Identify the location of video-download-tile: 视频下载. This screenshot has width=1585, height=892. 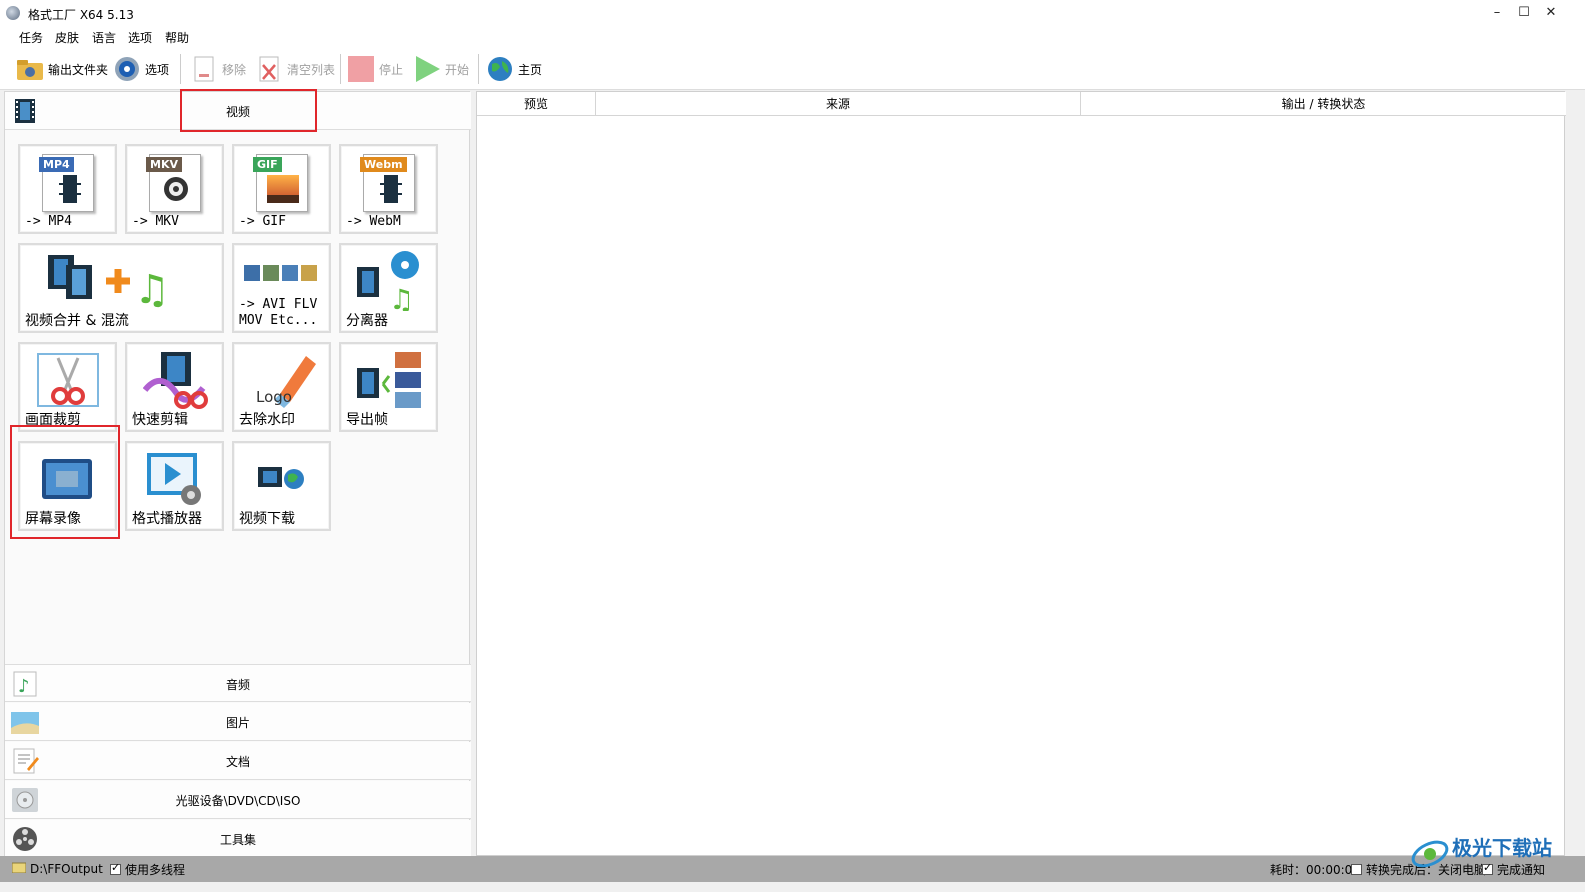
(281, 486).